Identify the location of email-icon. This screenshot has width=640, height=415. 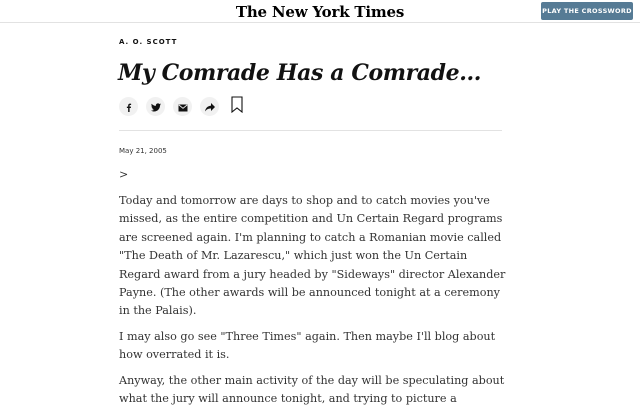
(183, 106).